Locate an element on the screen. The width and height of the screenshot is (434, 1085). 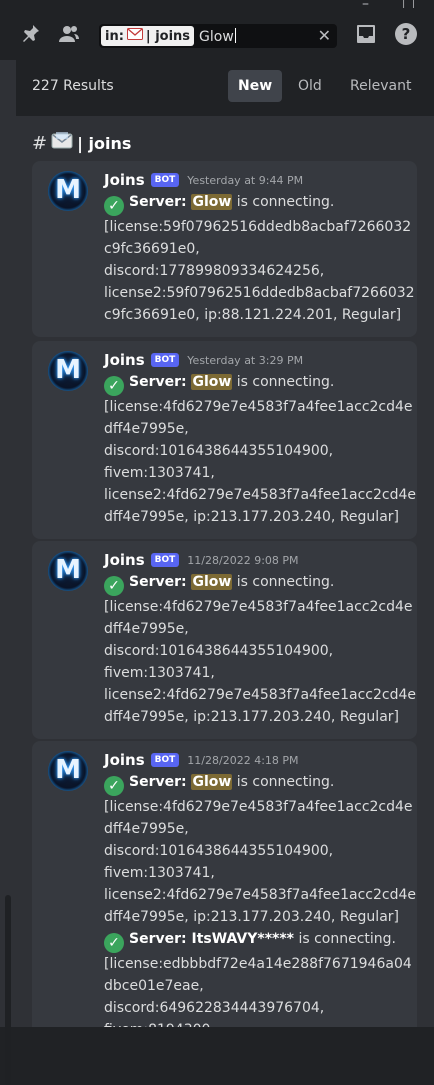
sort-tab-old: Old is located at coordinates (310, 86).